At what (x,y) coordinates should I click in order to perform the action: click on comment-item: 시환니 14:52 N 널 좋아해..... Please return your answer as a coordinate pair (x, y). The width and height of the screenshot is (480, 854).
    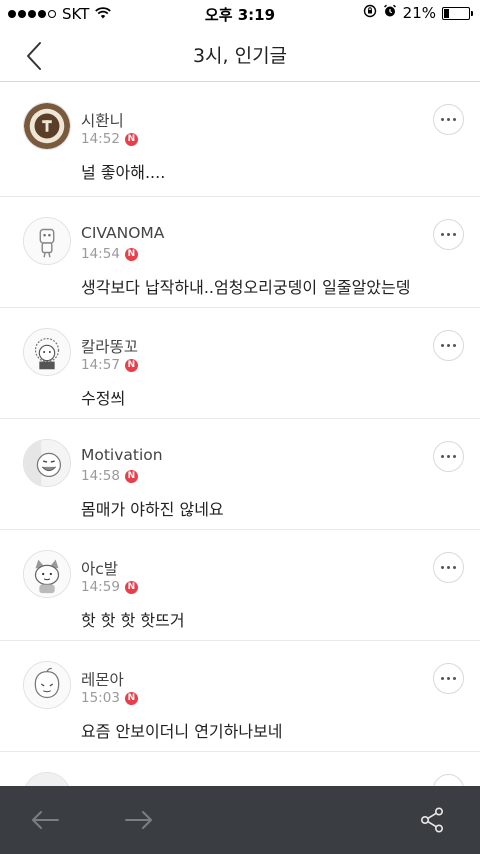
    Looking at the image, I should click on (240, 139).